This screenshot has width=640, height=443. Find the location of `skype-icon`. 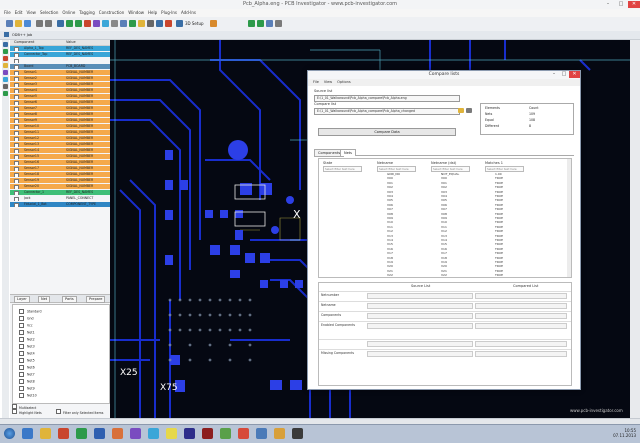

skype-icon is located at coordinates (153, 433).